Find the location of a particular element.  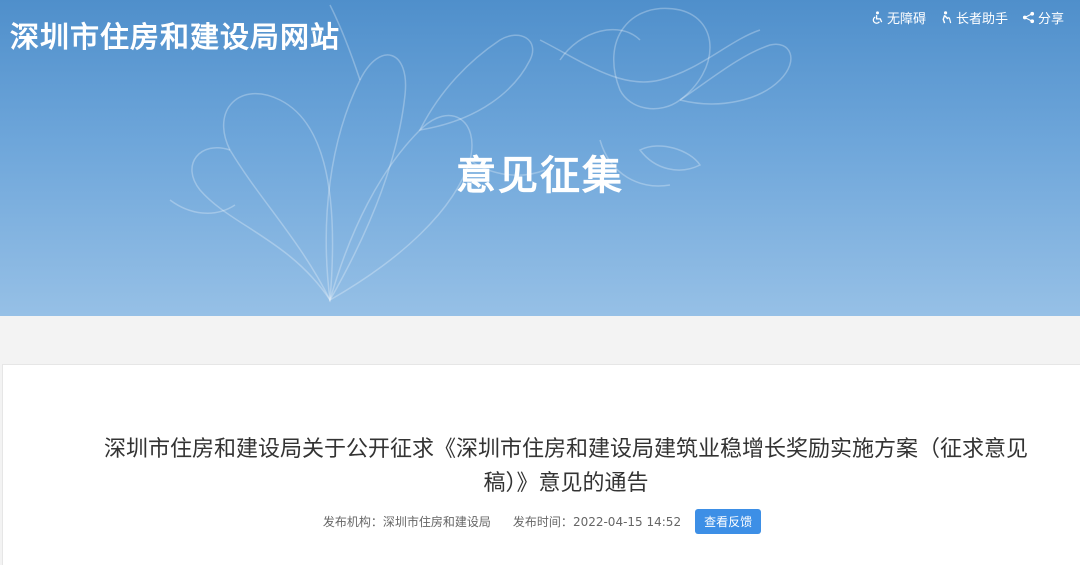

elder-helper-link: 长者助手 is located at coordinates (974, 17).